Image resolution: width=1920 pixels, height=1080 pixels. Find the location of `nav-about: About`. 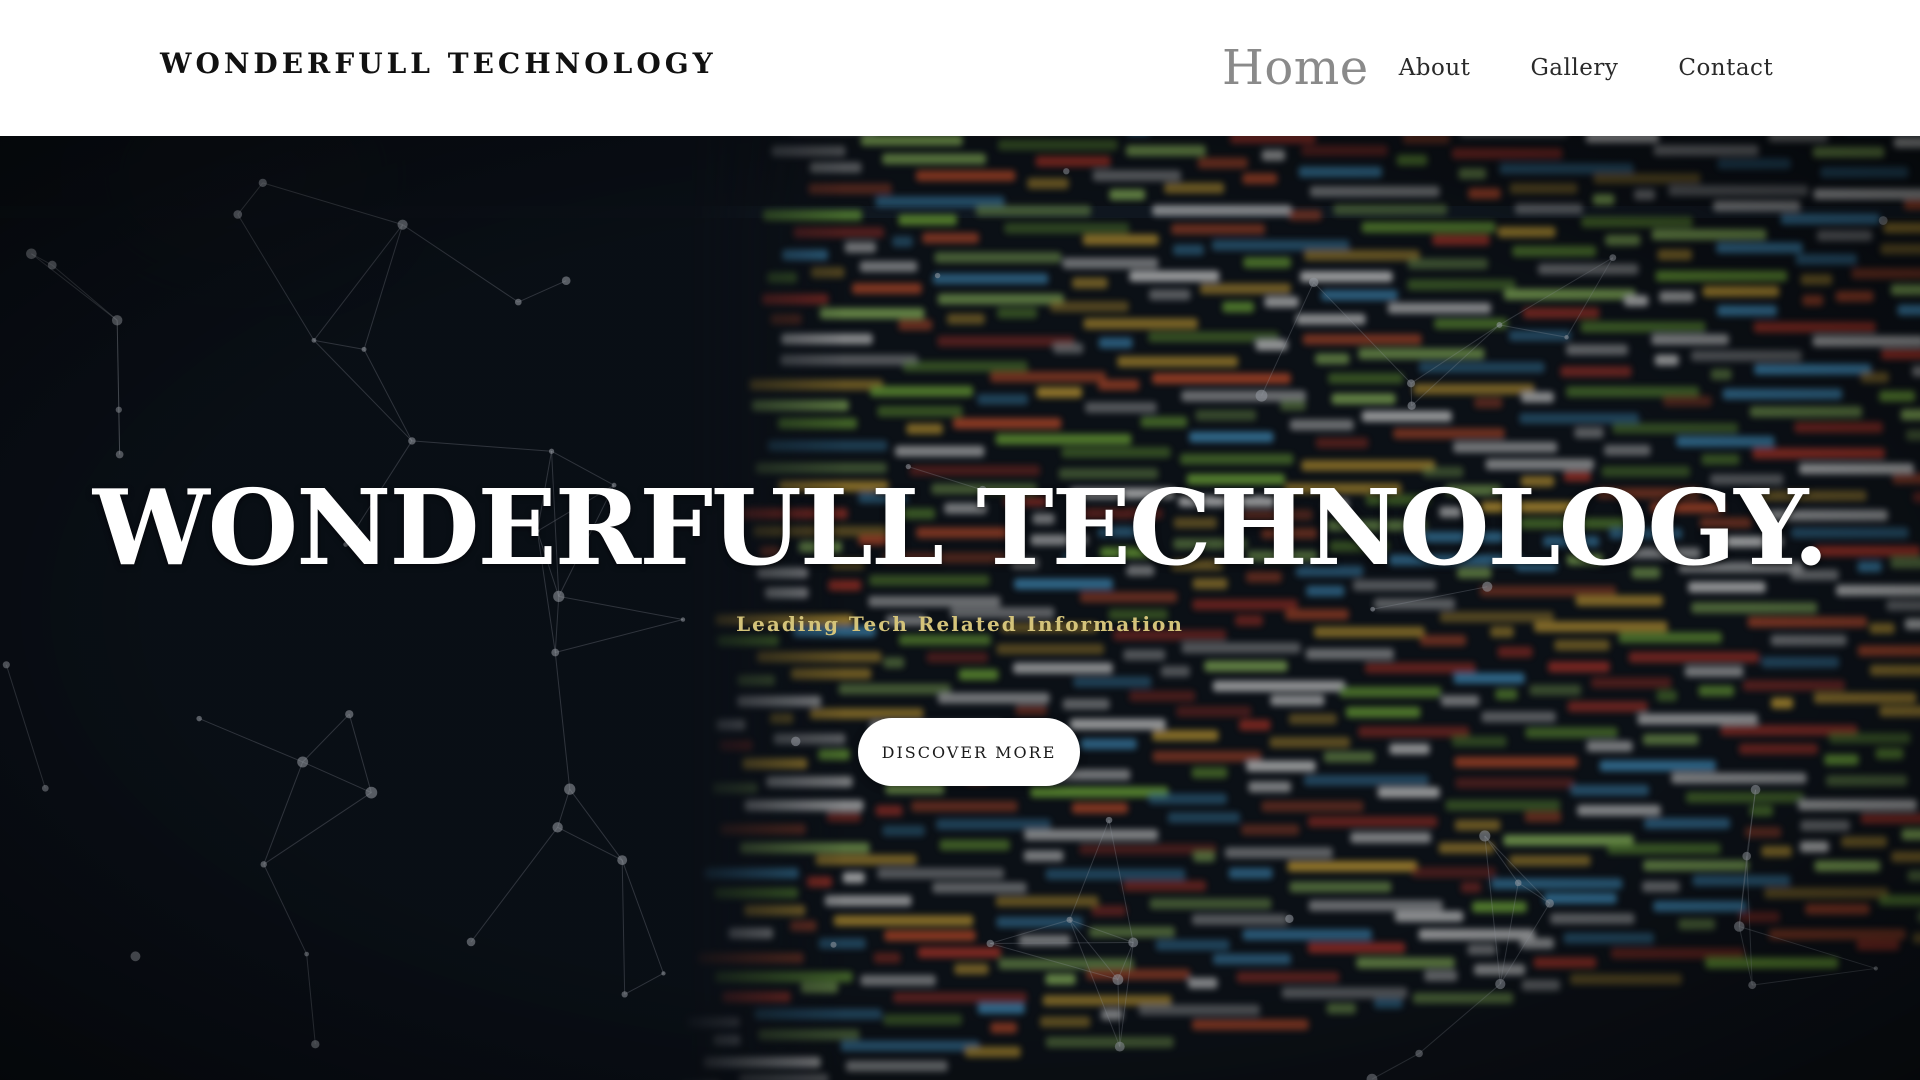

nav-about: About is located at coordinates (1435, 68).